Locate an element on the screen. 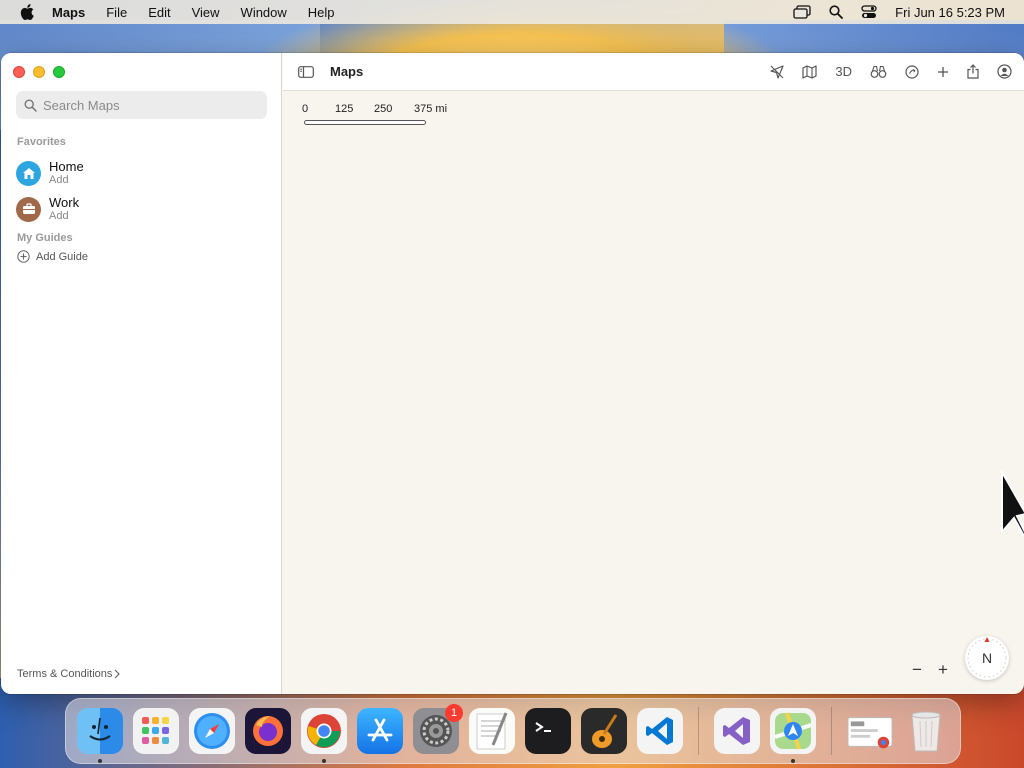 The width and height of the screenshot is (1024, 768). safari-compass-icon is located at coordinates (212, 731).